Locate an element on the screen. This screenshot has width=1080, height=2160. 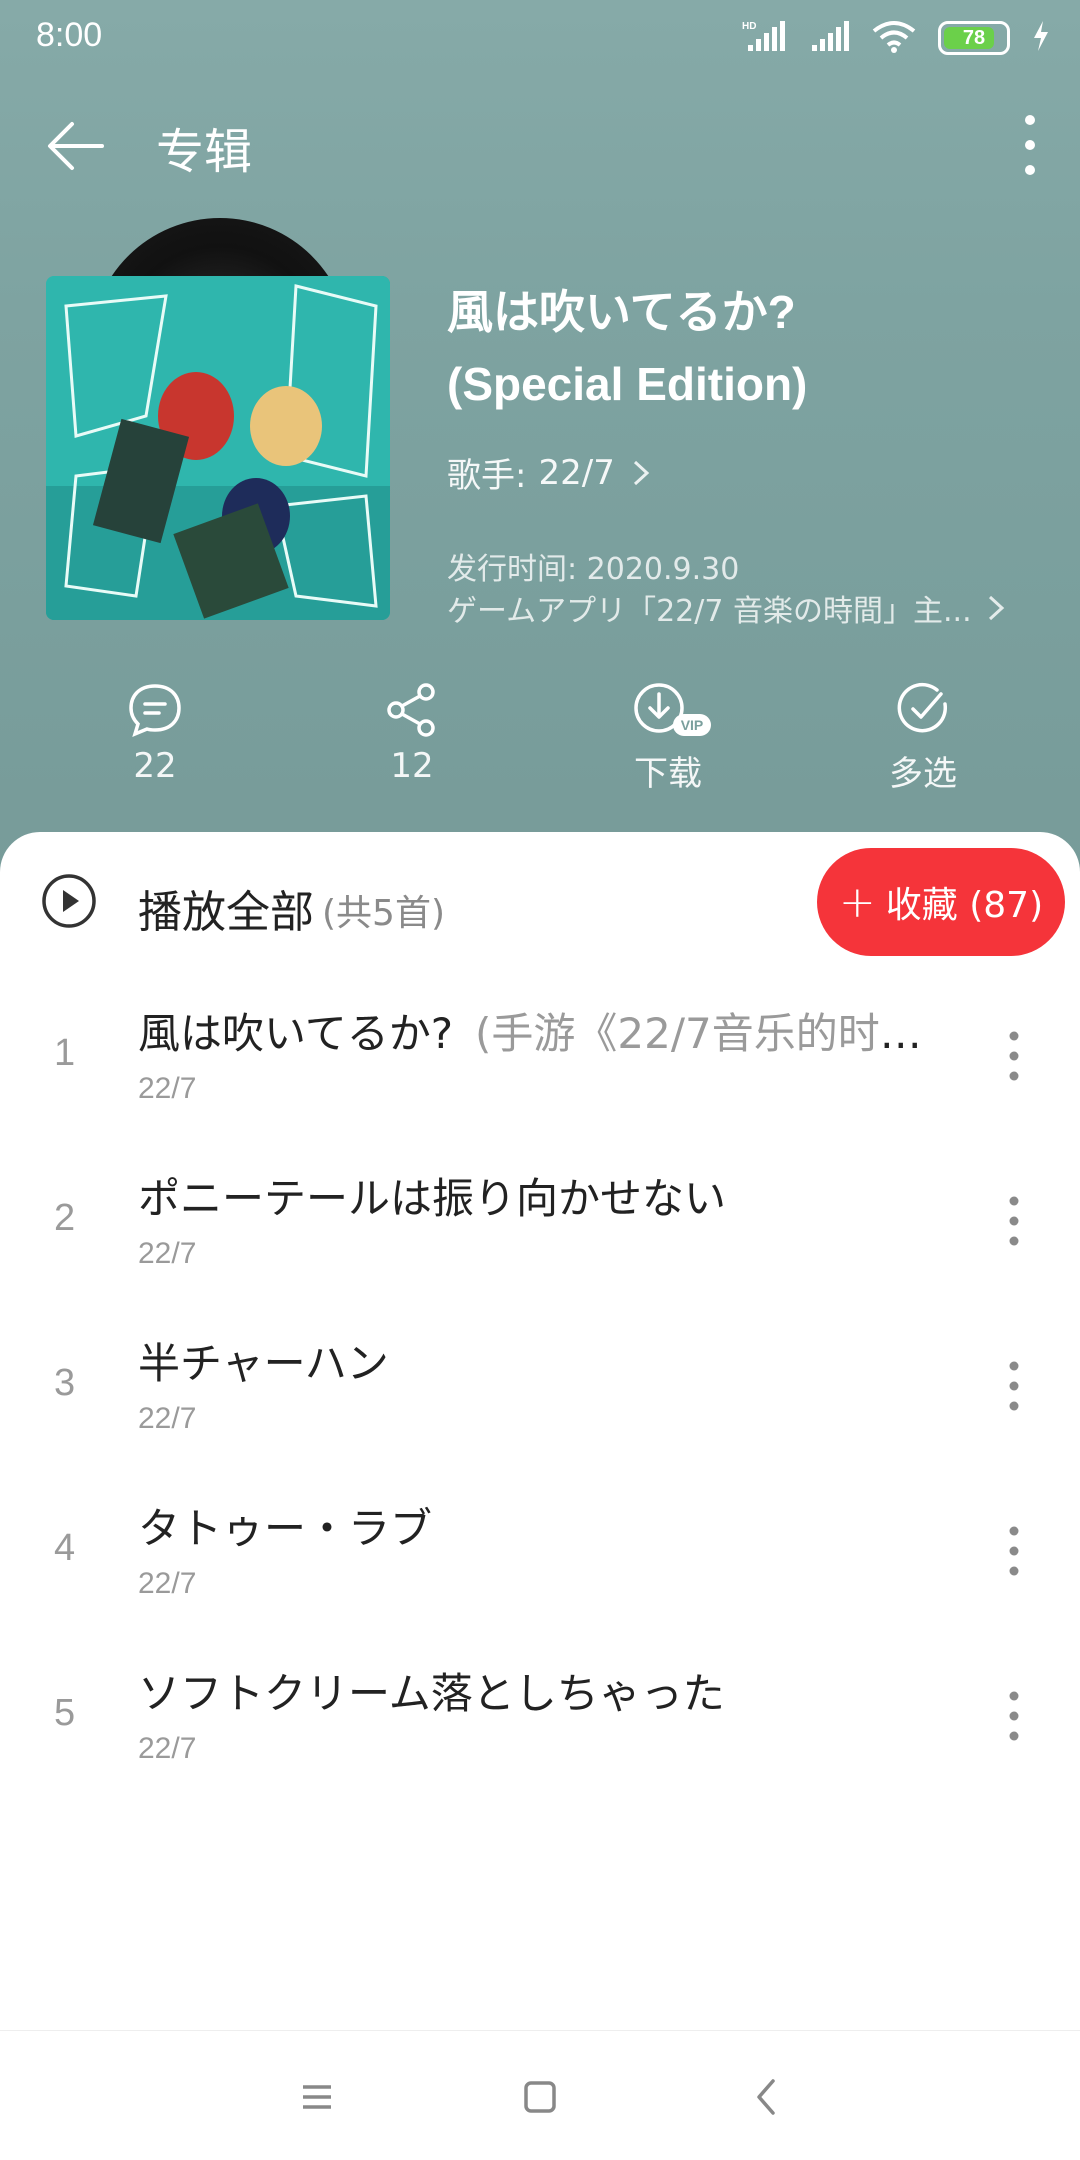
track-title: タトゥー・ラブ is located at coordinates (285, 1528).